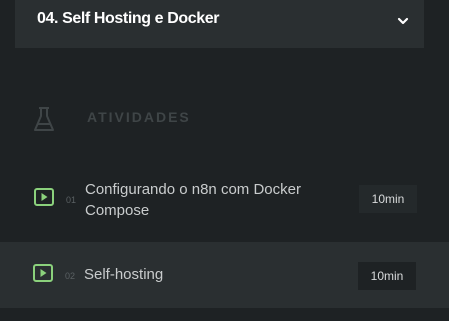  I want to click on flask-icon, so click(44, 119).